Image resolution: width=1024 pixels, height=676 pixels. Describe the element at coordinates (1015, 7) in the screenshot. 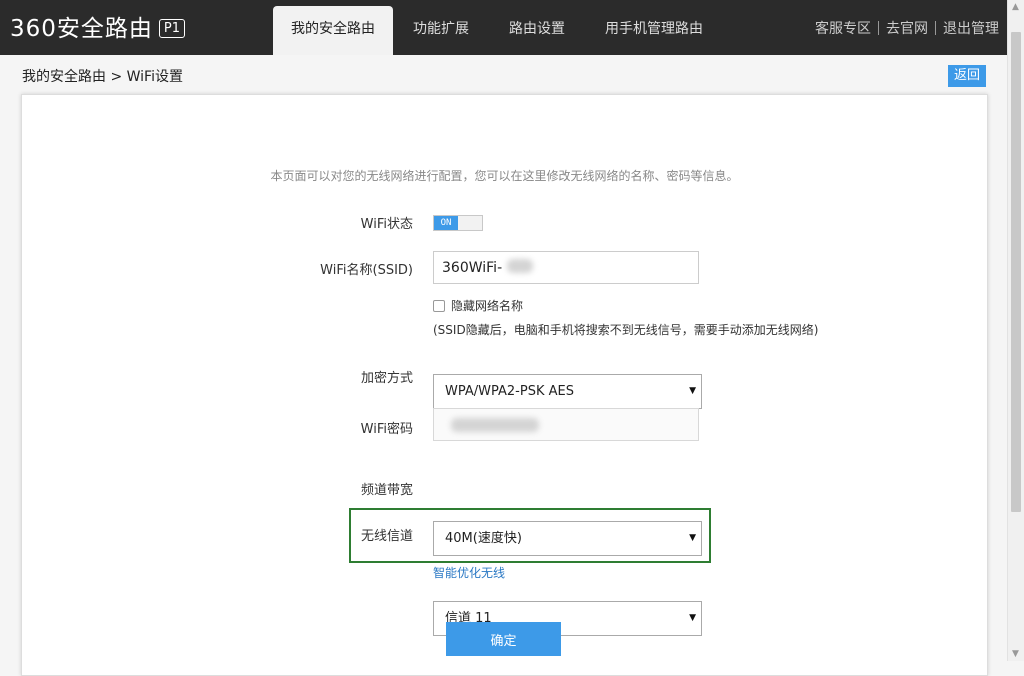

I see `scroll-up-icon: ▲` at that location.